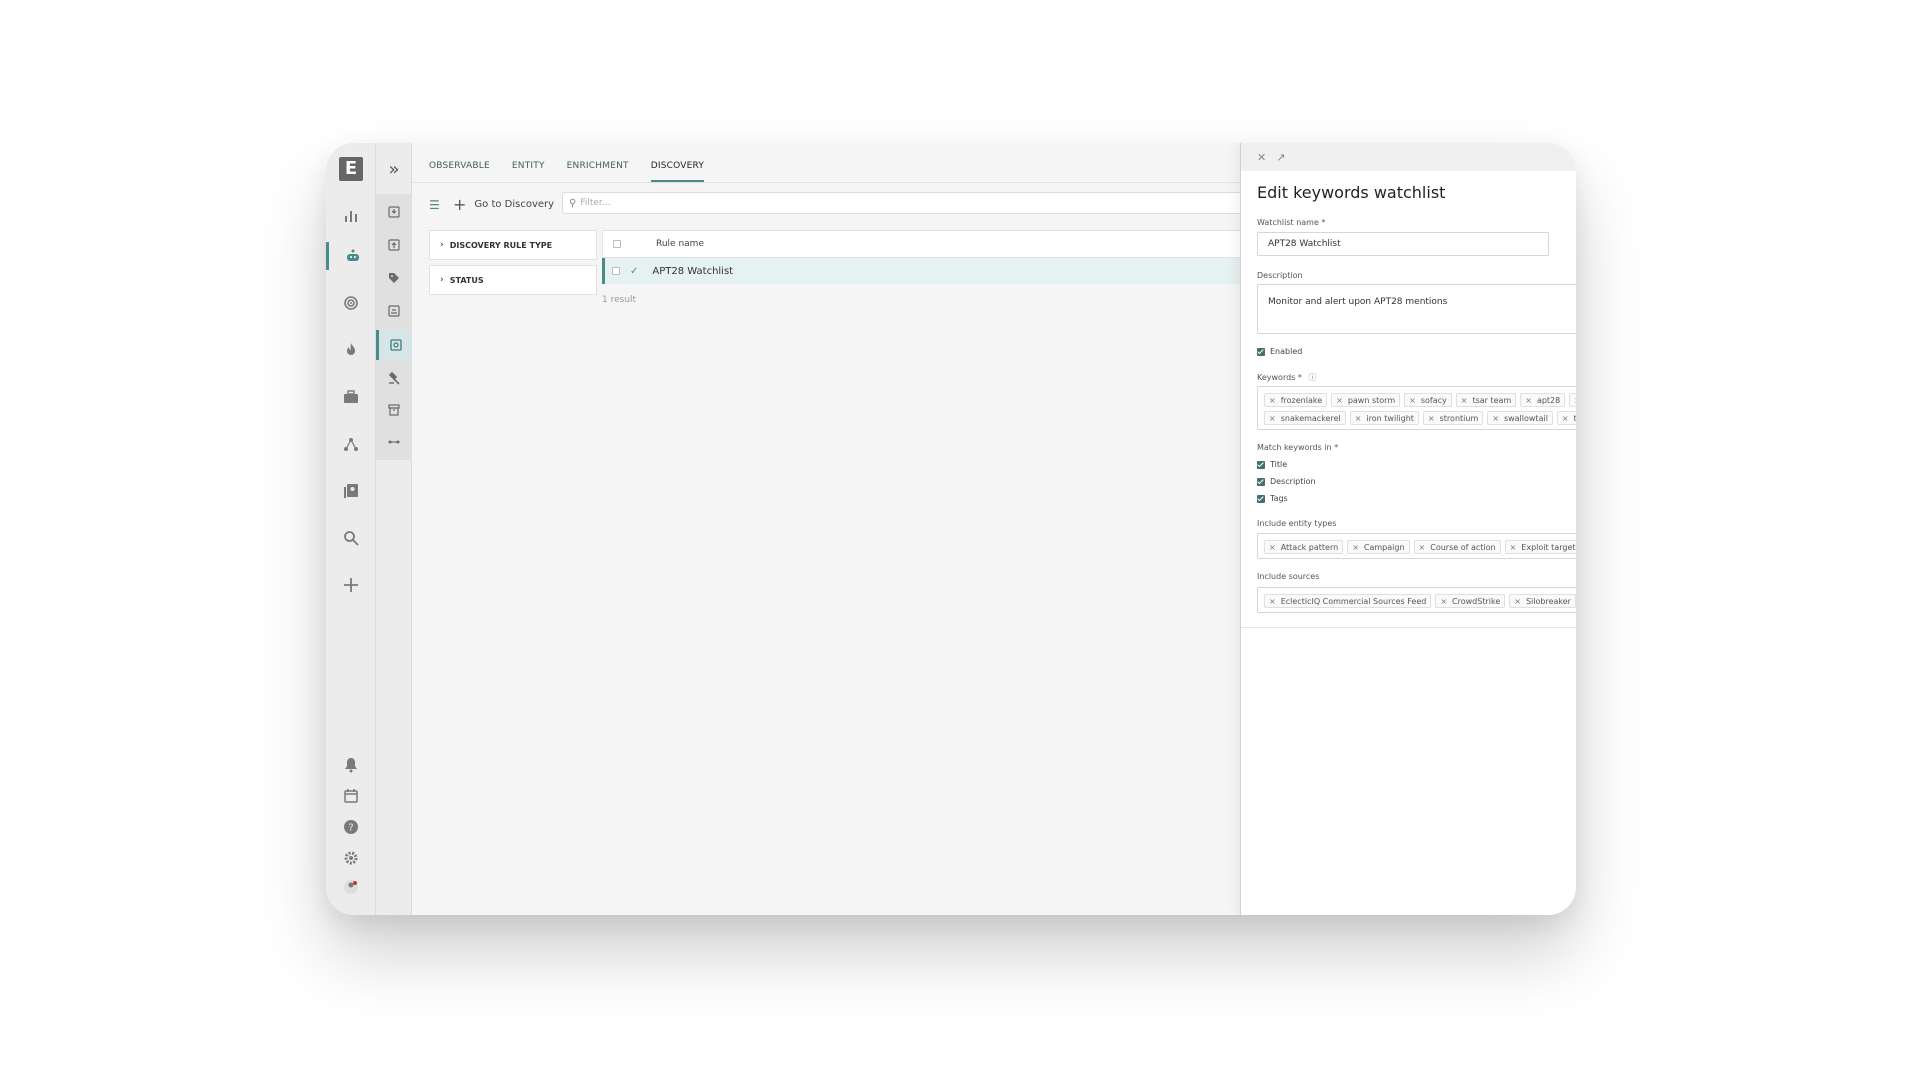  What do you see at coordinates (351, 858) in the screenshot?
I see `gear-icon` at bounding box center [351, 858].